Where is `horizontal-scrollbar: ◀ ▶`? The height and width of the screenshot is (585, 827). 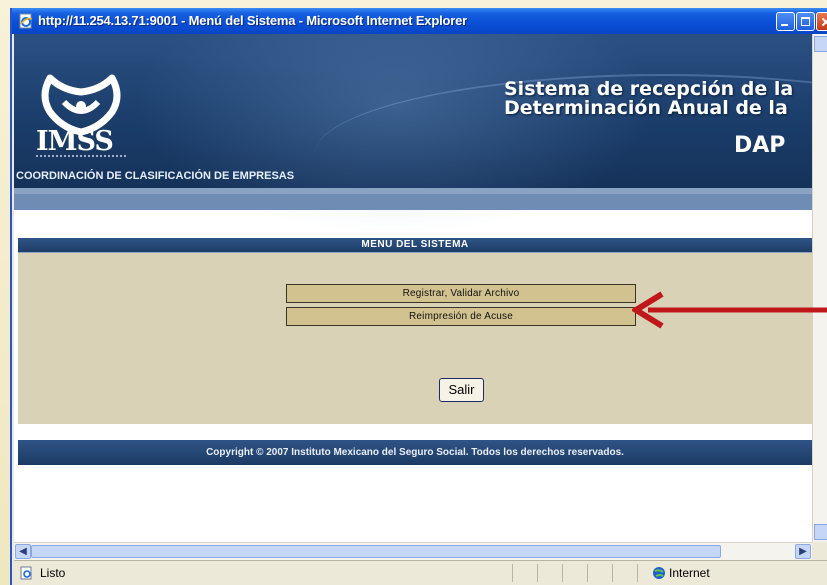 horizontal-scrollbar: ◀ ▶ is located at coordinates (413, 551).